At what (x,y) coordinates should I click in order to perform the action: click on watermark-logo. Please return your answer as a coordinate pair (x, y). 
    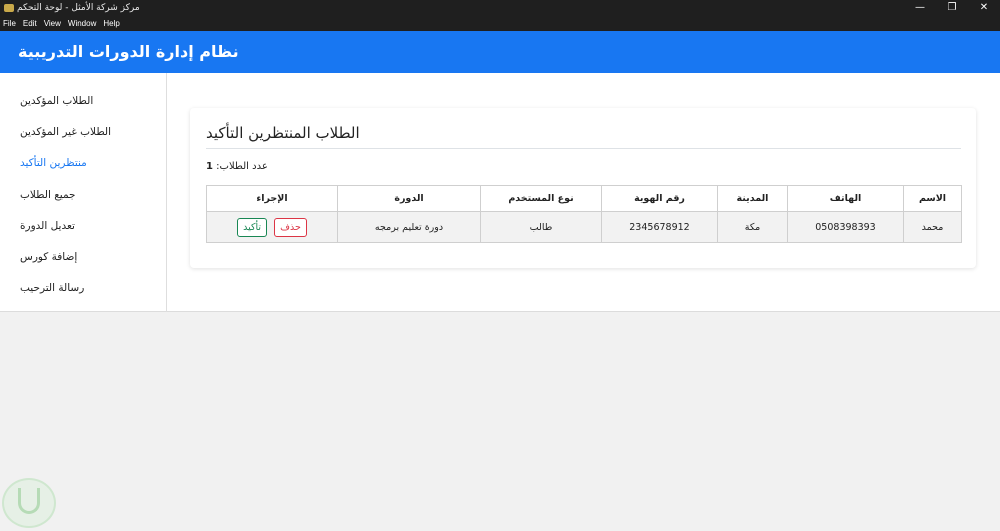
    Looking at the image, I should click on (29, 503).